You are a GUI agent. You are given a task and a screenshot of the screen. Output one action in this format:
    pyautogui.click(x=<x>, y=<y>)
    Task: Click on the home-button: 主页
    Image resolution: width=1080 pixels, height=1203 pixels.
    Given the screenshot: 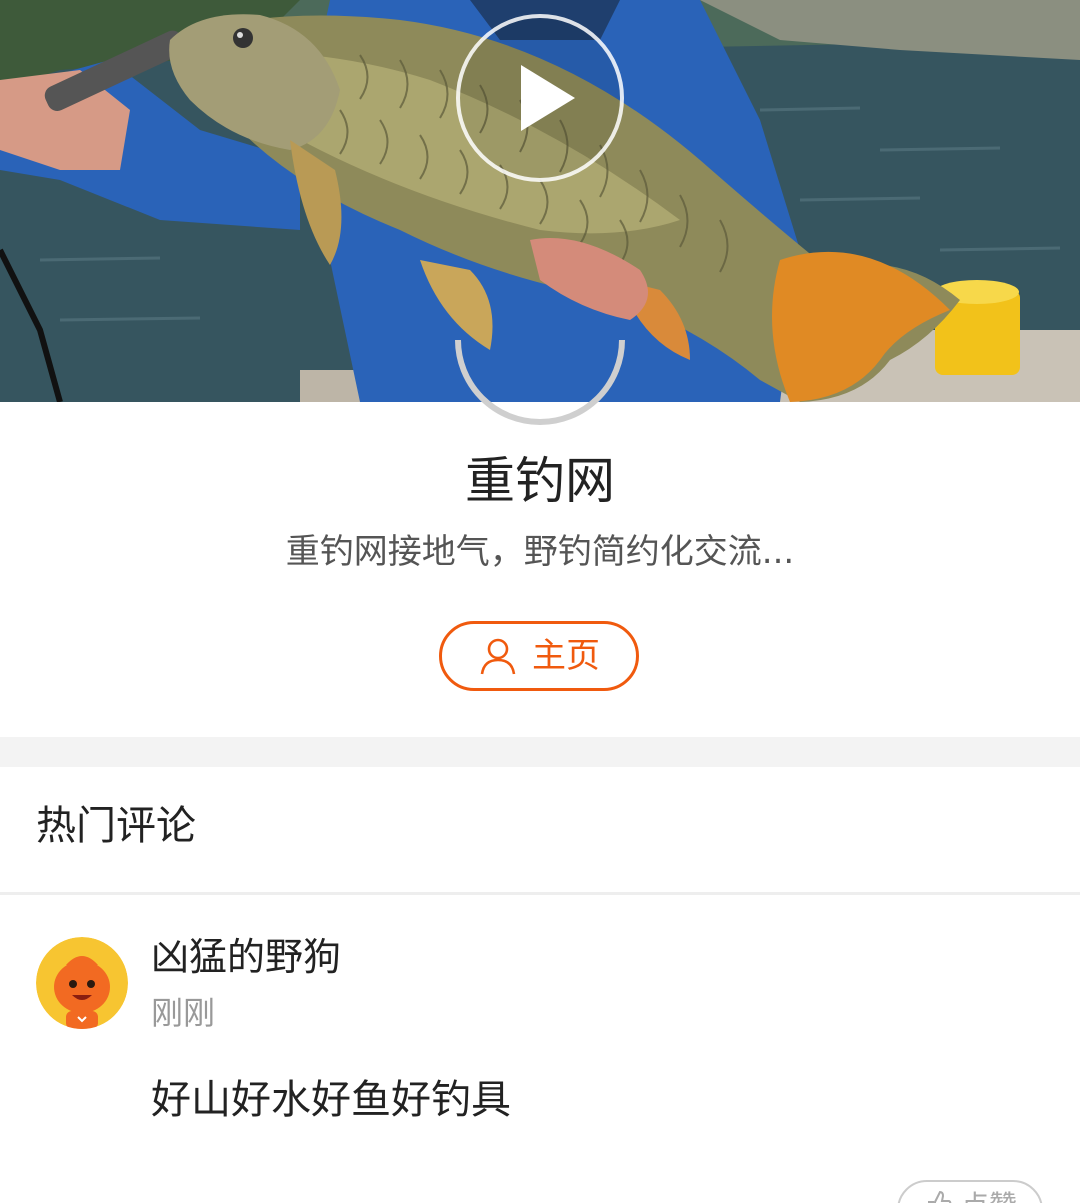 What is the action you would take?
    pyautogui.click(x=539, y=656)
    